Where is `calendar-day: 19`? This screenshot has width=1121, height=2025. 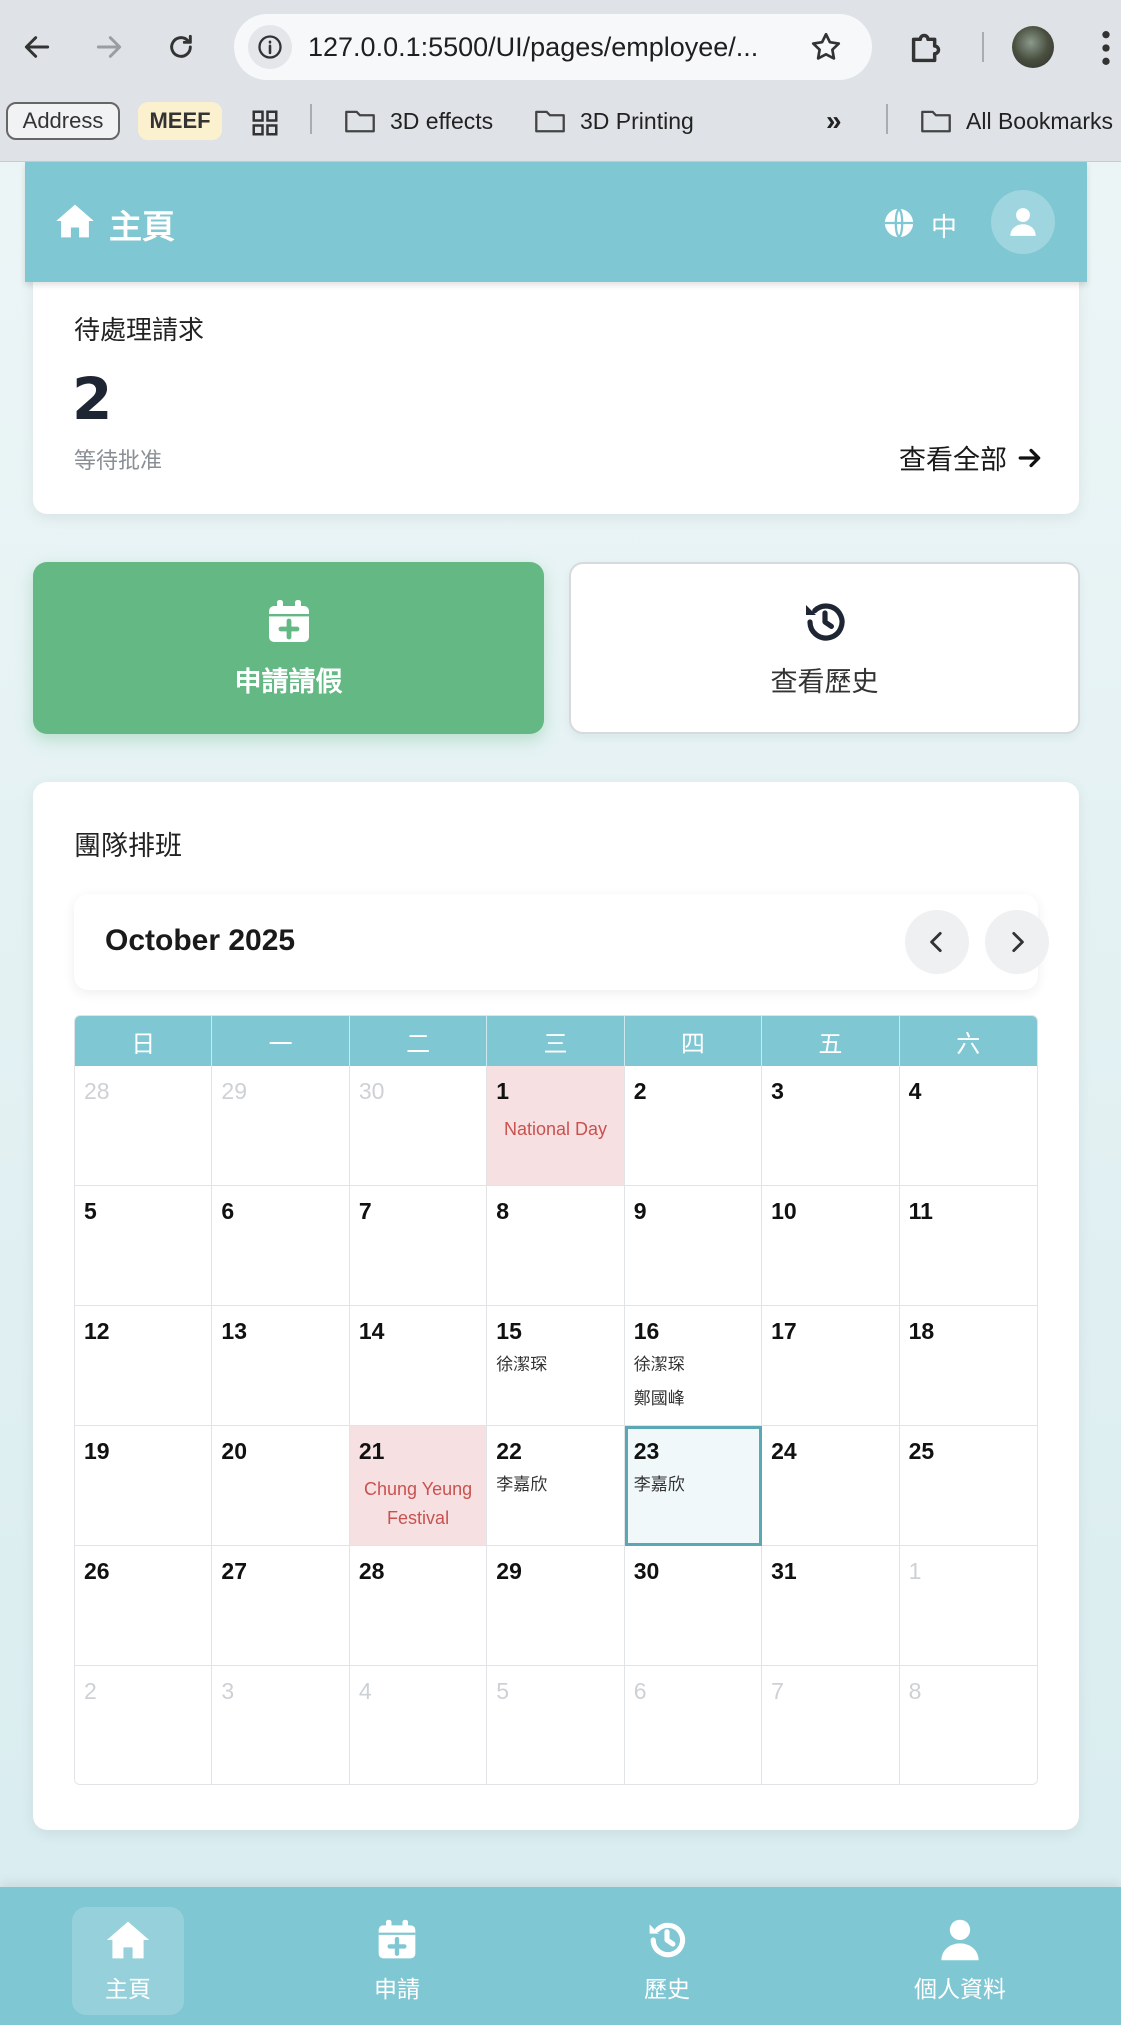 calendar-day: 19 is located at coordinates (144, 1486).